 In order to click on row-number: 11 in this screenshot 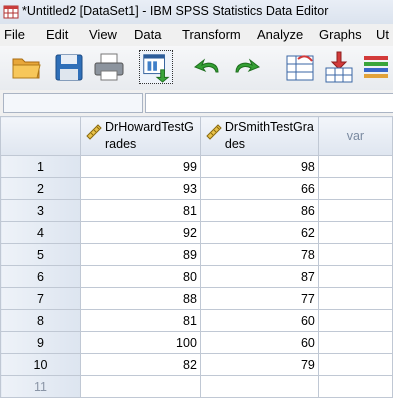, I will do `click(40, 386)`.